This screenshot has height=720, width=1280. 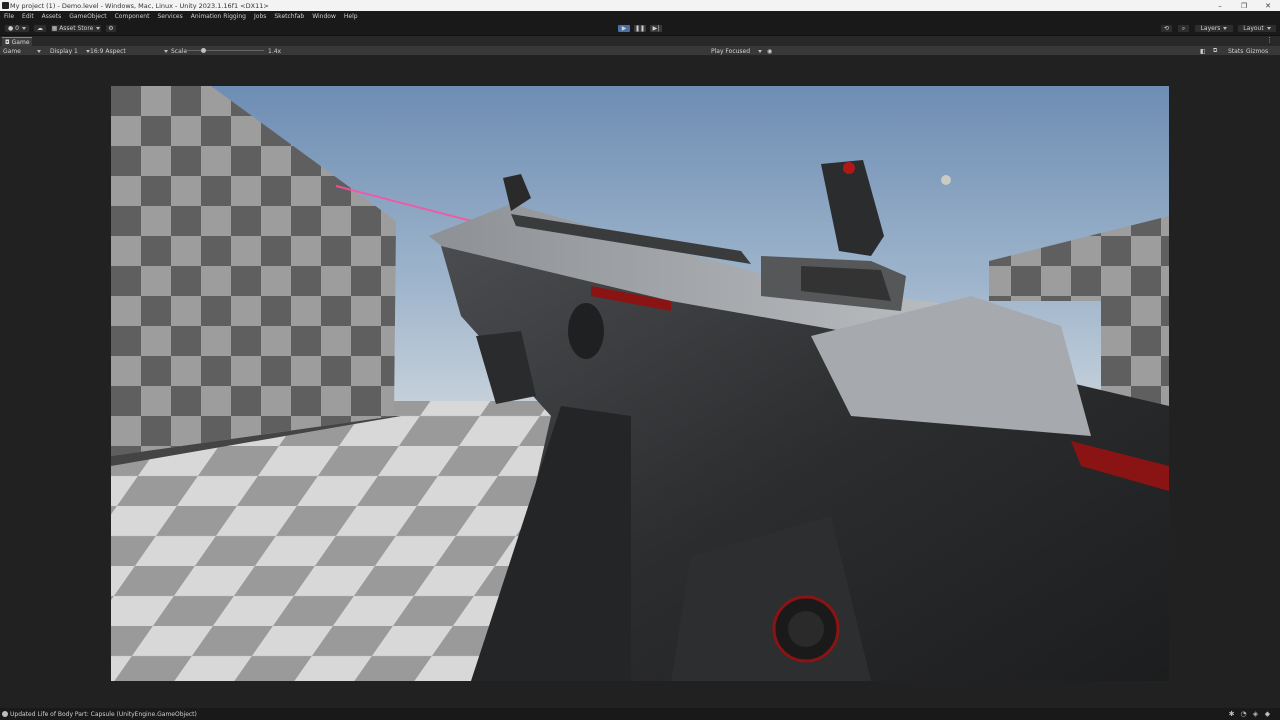 What do you see at coordinates (218, 16) in the screenshot?
I see `menu-animation-rigging: Animation Rigging` at bounding box center [218, 16].